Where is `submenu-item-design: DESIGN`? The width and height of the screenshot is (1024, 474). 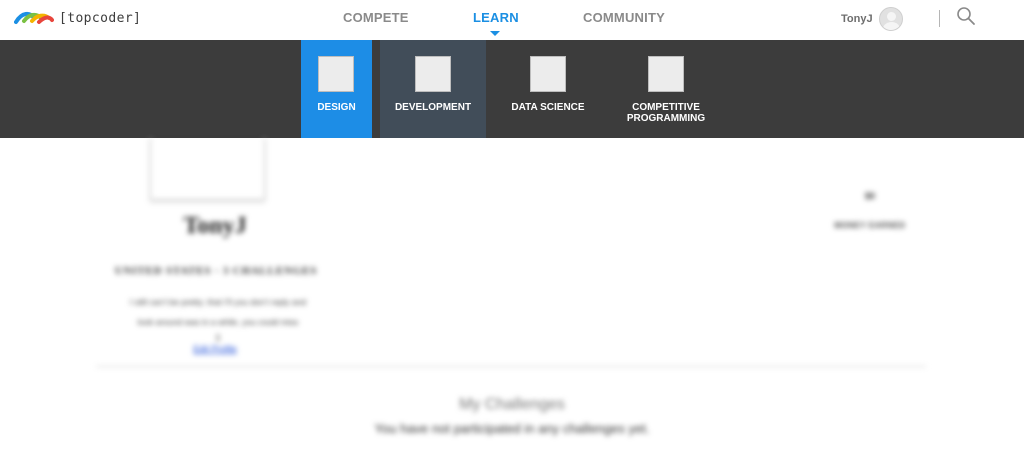
submenu-item-design: DESIGN is located at coordinates (336, 89).